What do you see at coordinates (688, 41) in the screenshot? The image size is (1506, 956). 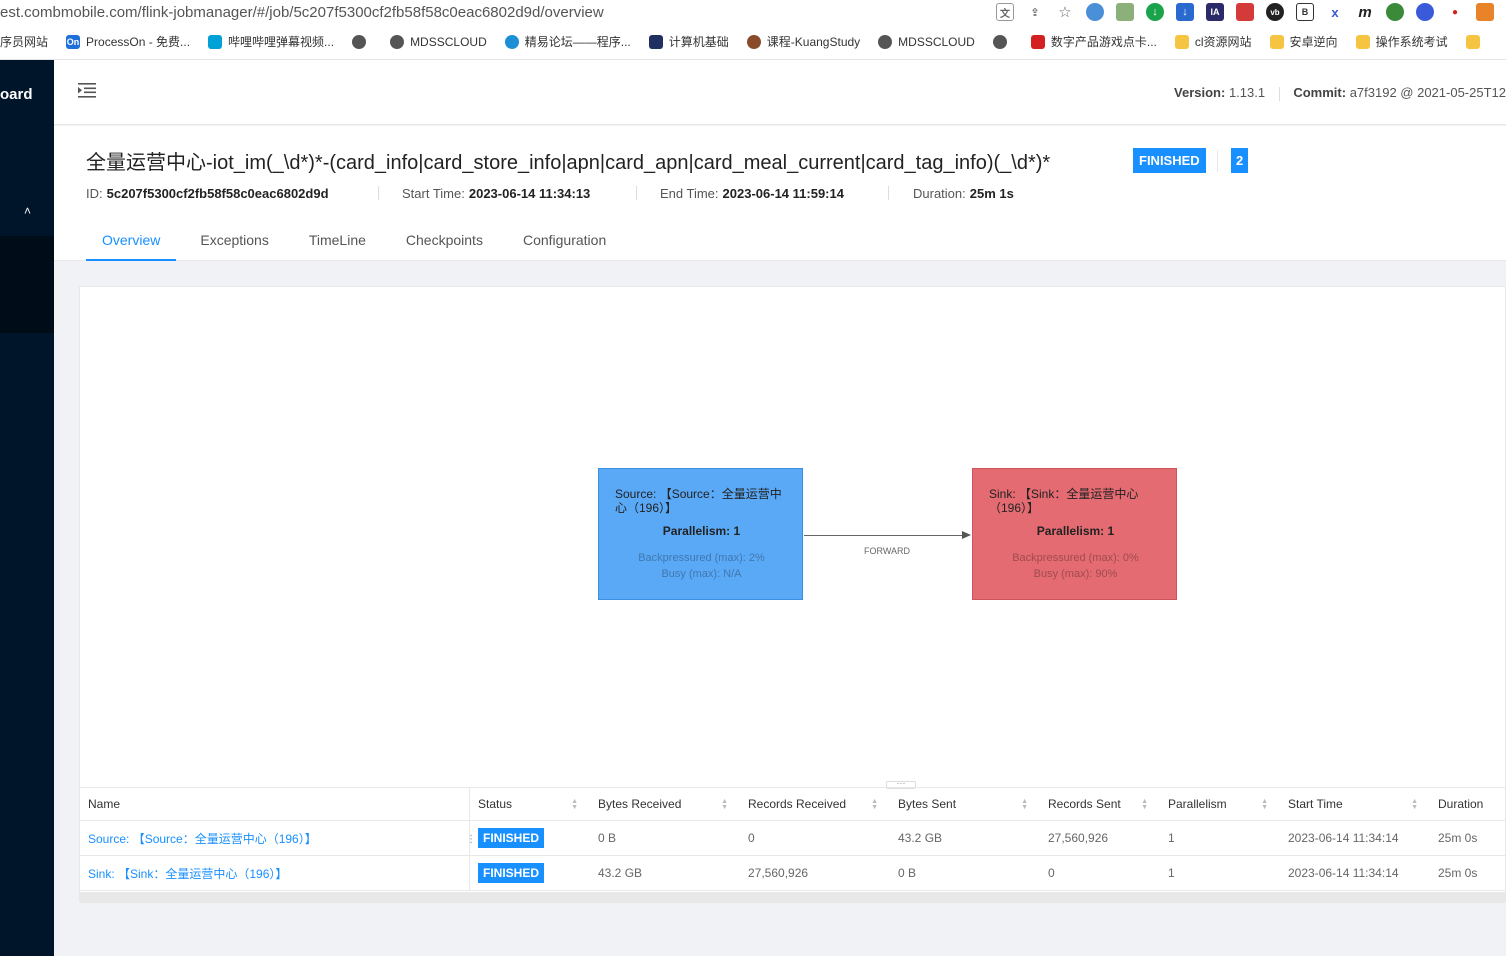 I see `bookmark-item: 计算机基础` at bounding box center [688, 41].